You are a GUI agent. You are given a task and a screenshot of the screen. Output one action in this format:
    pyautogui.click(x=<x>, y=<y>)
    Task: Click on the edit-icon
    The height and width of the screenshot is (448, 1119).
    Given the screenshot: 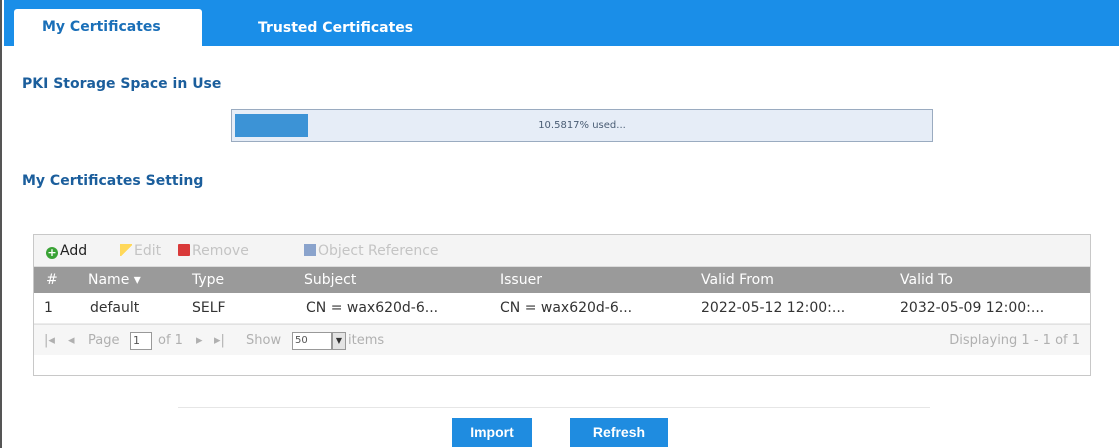 What is the action you would take?
    pyautogui.click(x=126, y=250)
    